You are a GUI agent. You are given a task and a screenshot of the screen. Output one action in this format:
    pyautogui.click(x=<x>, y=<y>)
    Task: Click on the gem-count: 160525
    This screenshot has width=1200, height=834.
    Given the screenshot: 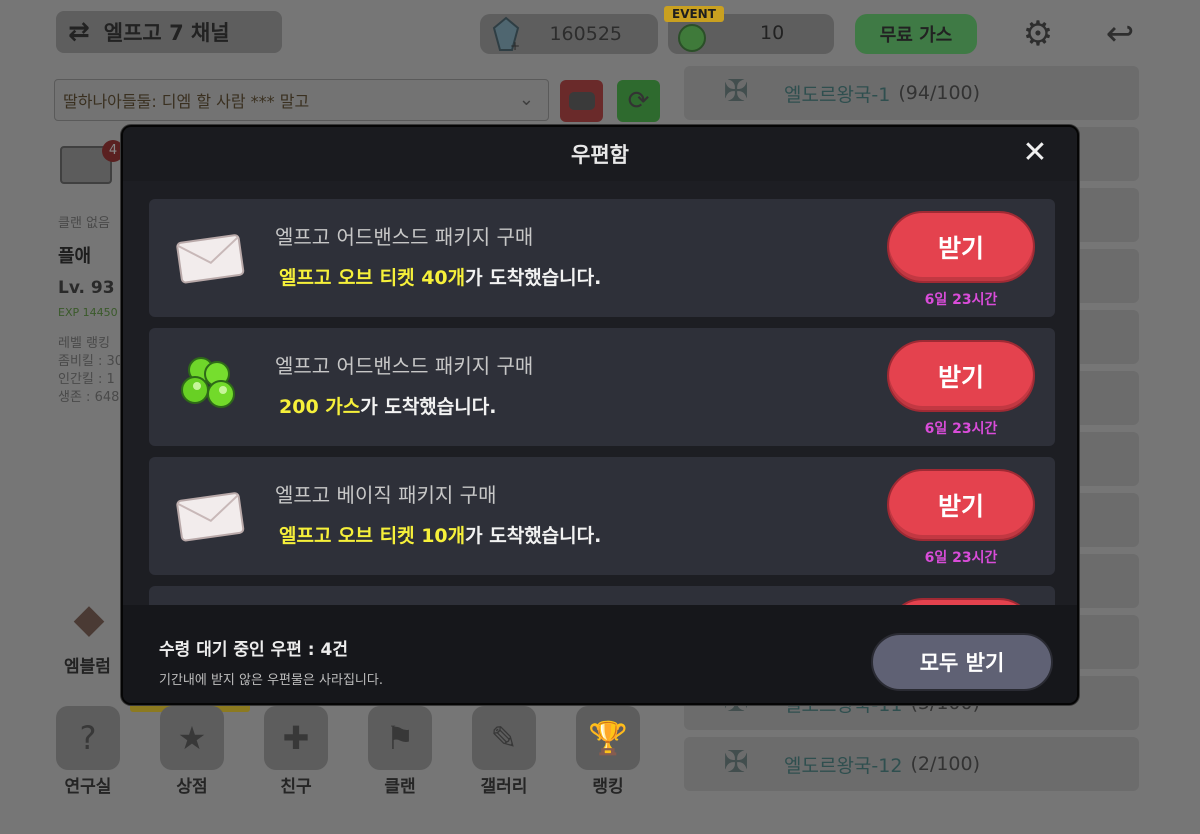 What is the action you would take?
    pyautogui.click(x=585, y=34)
    